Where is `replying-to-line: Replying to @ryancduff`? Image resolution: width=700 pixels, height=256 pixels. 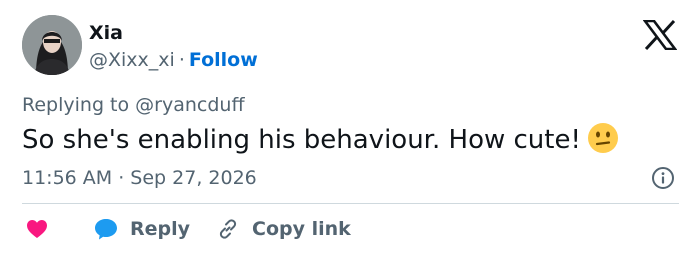
replying-to-line: Replying to @ryancduff is located at coordinates (133, 105).